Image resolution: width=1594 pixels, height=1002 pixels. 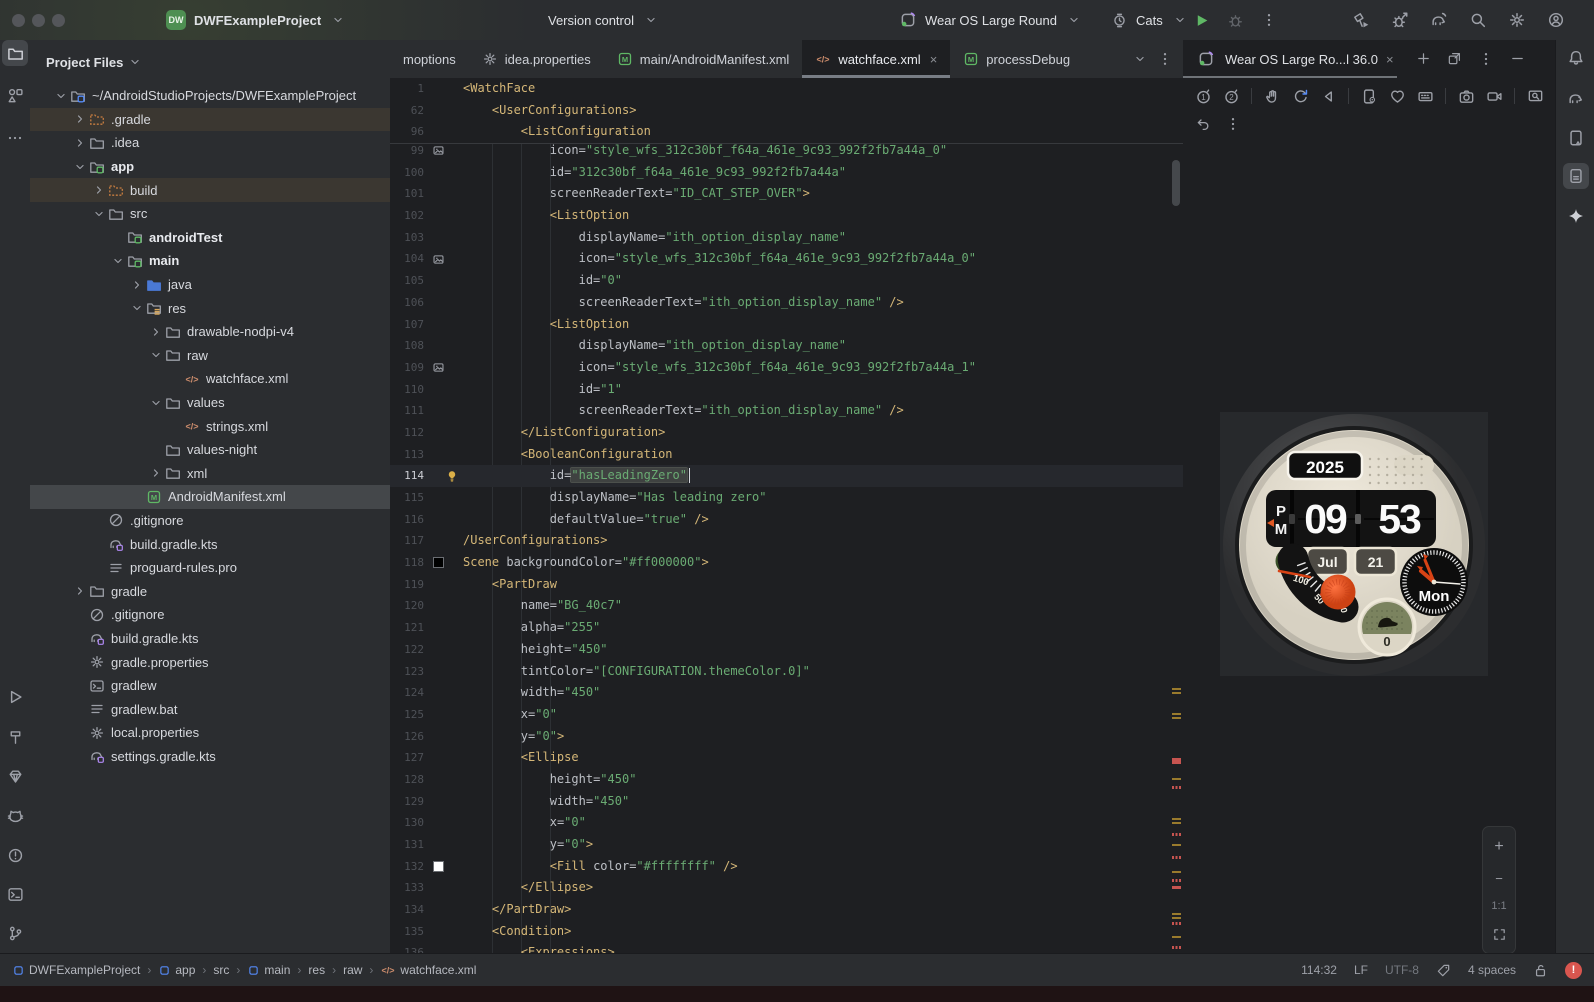 What do you see at coordinates (1492, 970) in the screenshot?
I see `indent-widget: 4 spaces` at bounding box center [1492, 970].